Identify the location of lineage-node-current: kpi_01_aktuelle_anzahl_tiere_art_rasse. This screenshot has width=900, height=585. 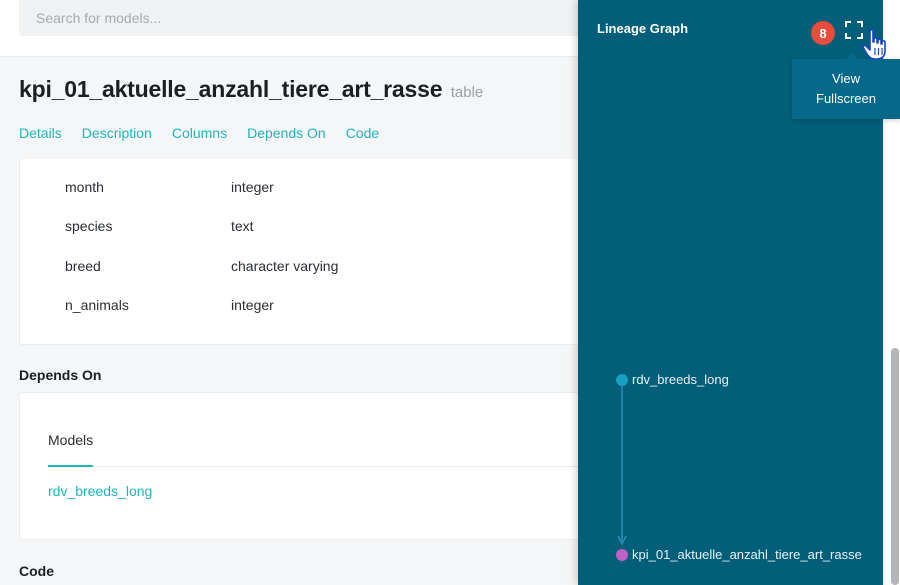
(739, 554).